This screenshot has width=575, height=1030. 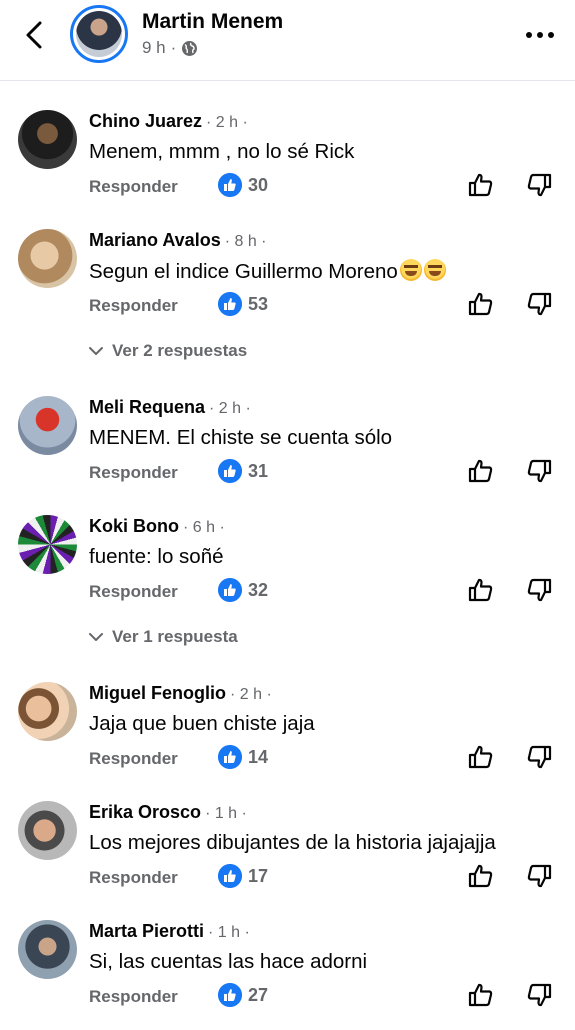 I want to click on like-count: 31, so click(x=243, y=471).